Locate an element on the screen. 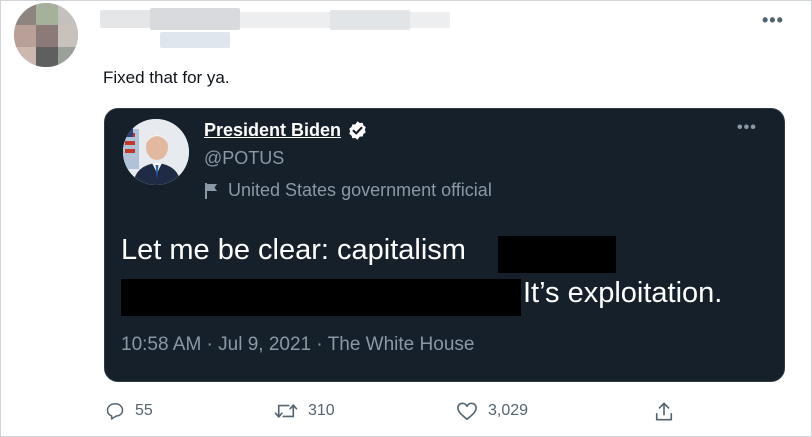  card-more-icon: ••• is located at coordinates (747, 128).